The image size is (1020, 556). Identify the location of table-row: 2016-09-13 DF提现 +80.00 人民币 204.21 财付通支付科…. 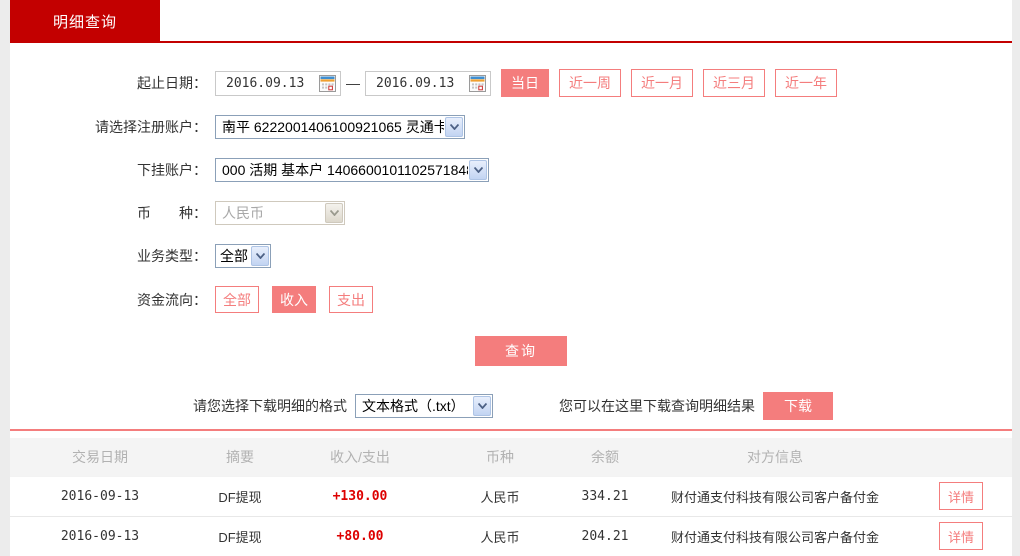
(511, 536).